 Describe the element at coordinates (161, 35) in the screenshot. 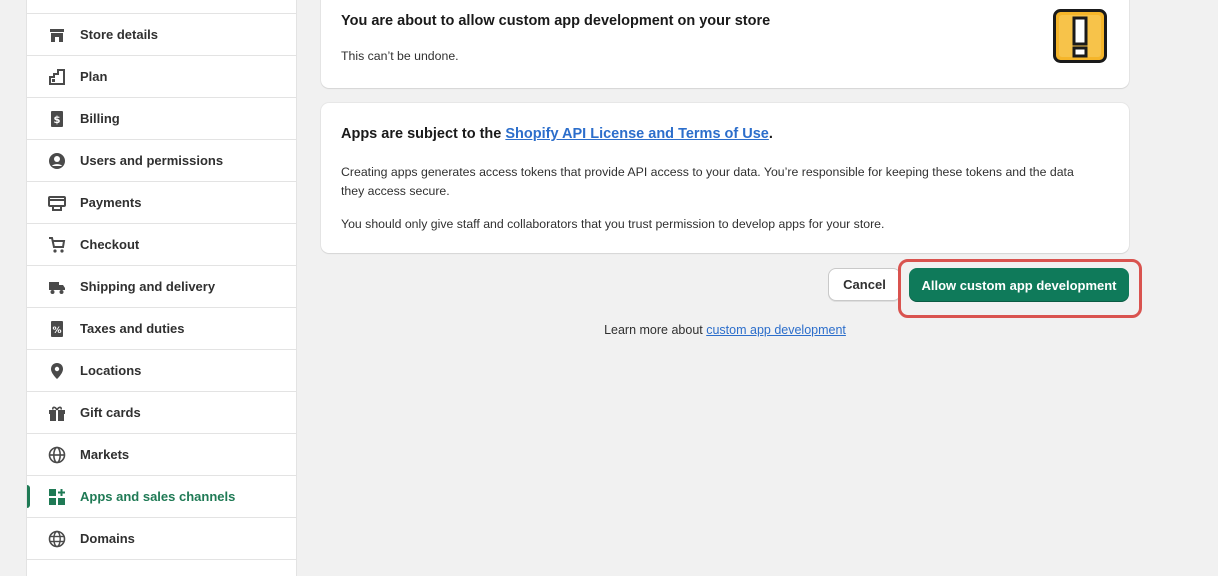

I see `sidebar-item-store-details: Store details` at that location.